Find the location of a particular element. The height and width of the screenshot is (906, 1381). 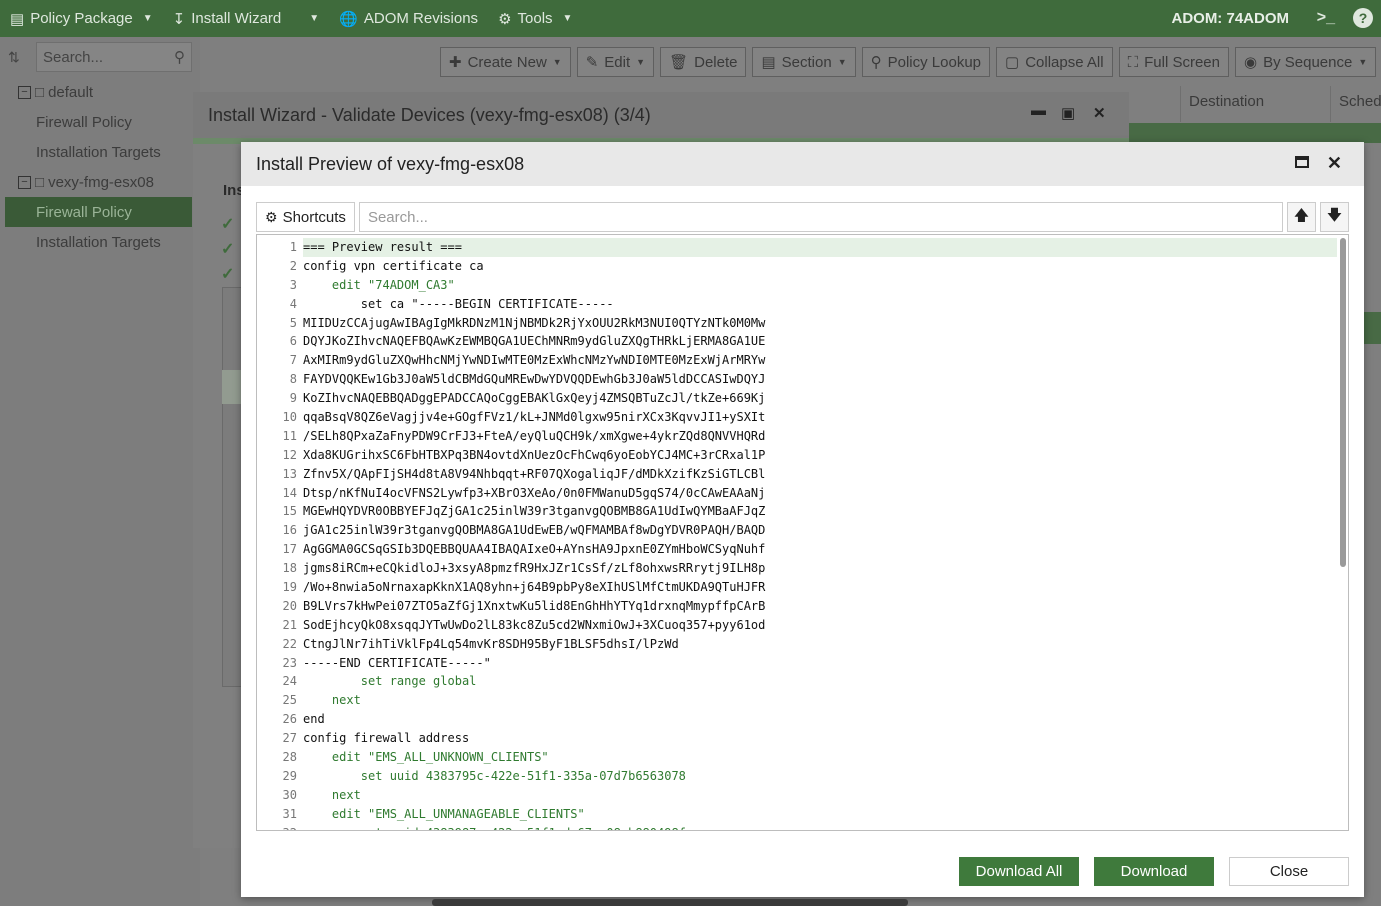

plus-icon: ✚ is located at coordinates (455, 62).